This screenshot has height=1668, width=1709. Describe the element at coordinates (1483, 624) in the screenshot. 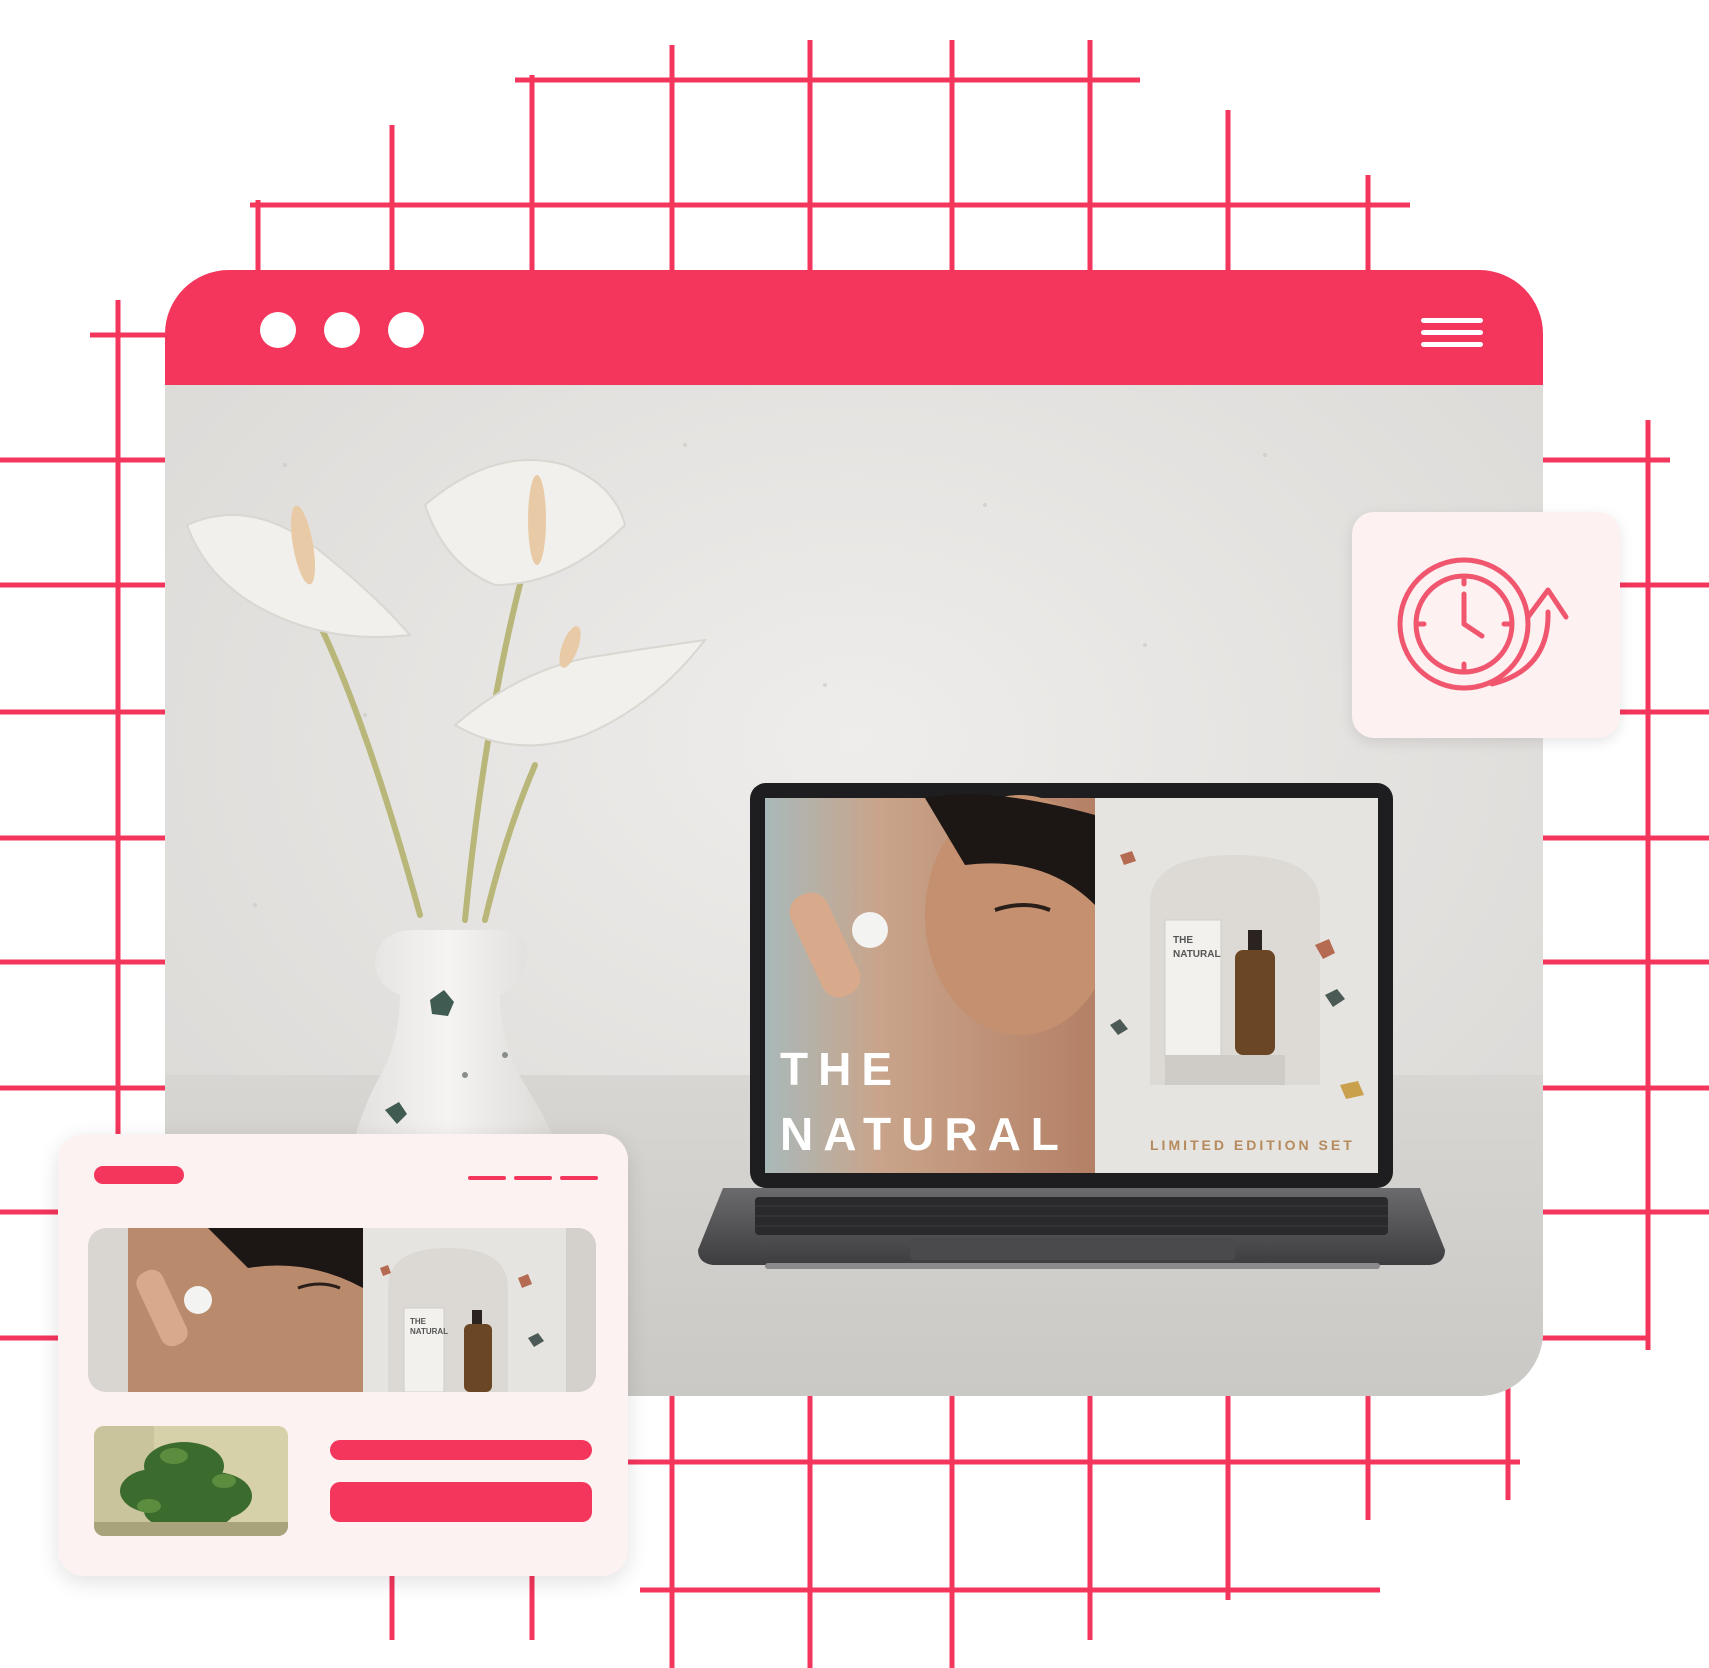

I see `clock-refresh-icon` at that location.